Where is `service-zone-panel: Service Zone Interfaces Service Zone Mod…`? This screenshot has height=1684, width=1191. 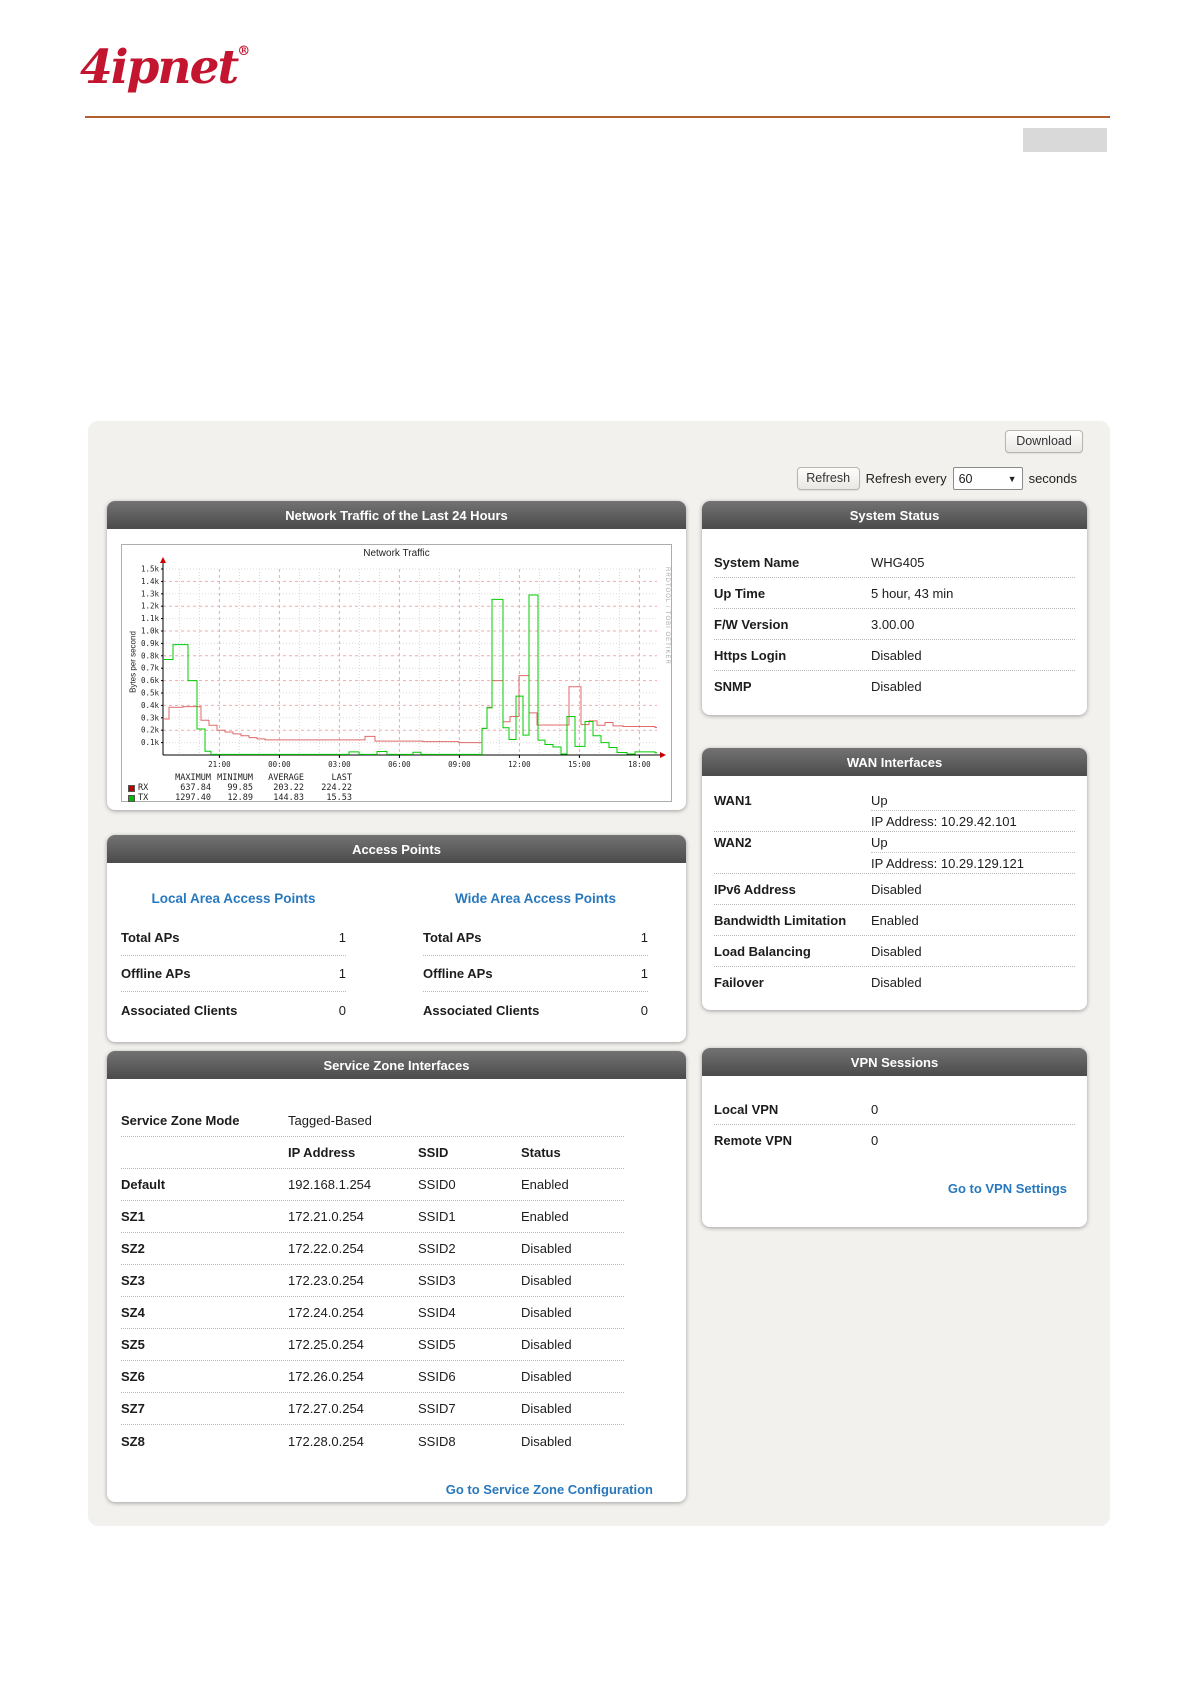 service-zone-panel: Service Zone Interfaces Service Zone Mod… is located at coordinates (396, 1276).